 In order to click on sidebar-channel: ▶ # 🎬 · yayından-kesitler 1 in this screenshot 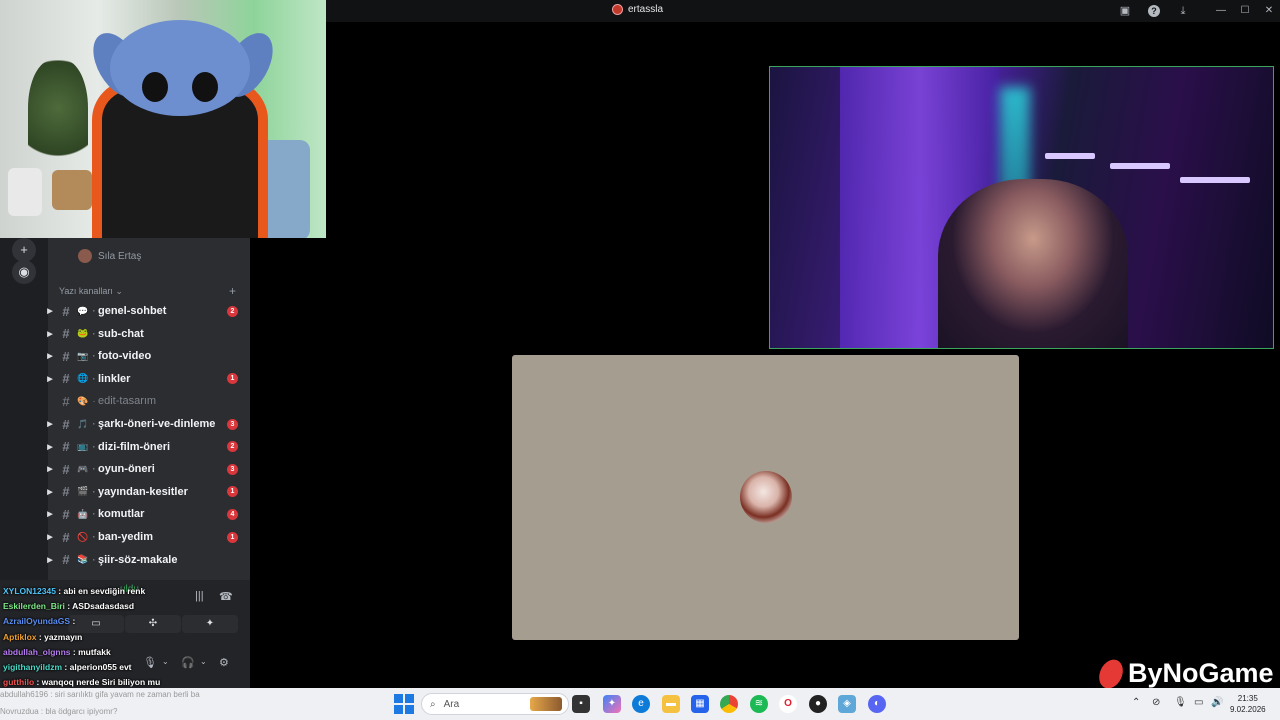, I will do `click(144, 492)`.